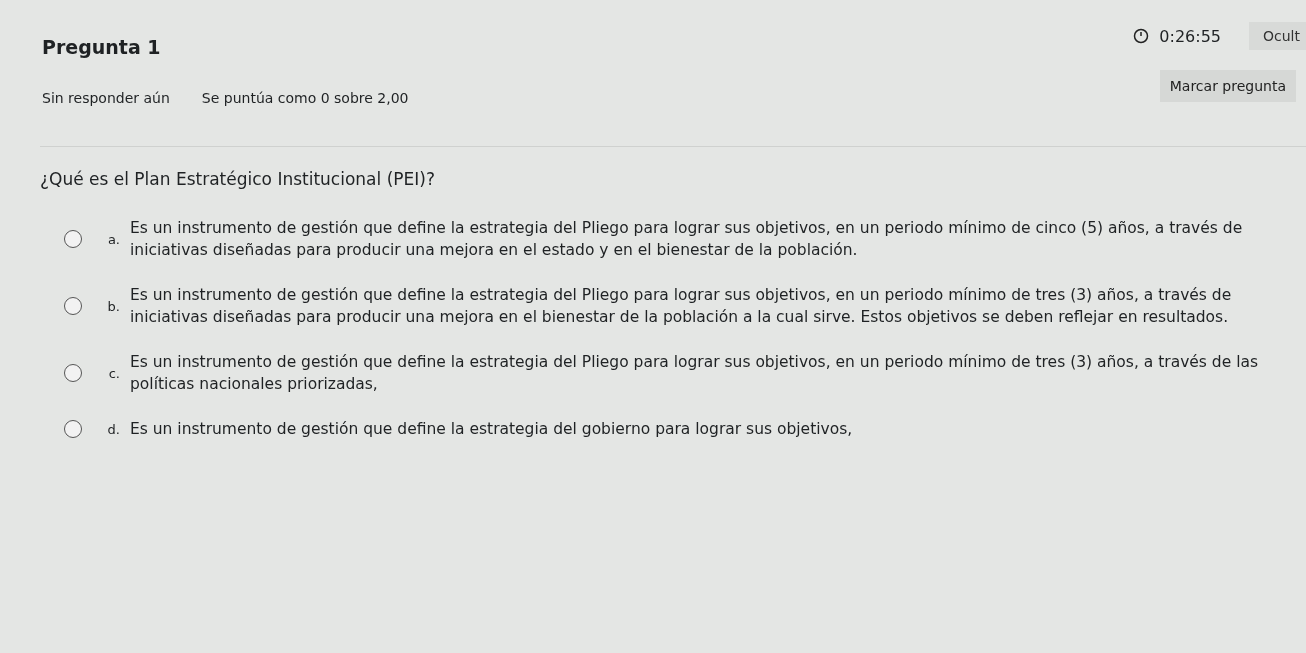 The width and height of the screenshot is (1306, 653). I want to click on clock-icon, so click(1141, 36).